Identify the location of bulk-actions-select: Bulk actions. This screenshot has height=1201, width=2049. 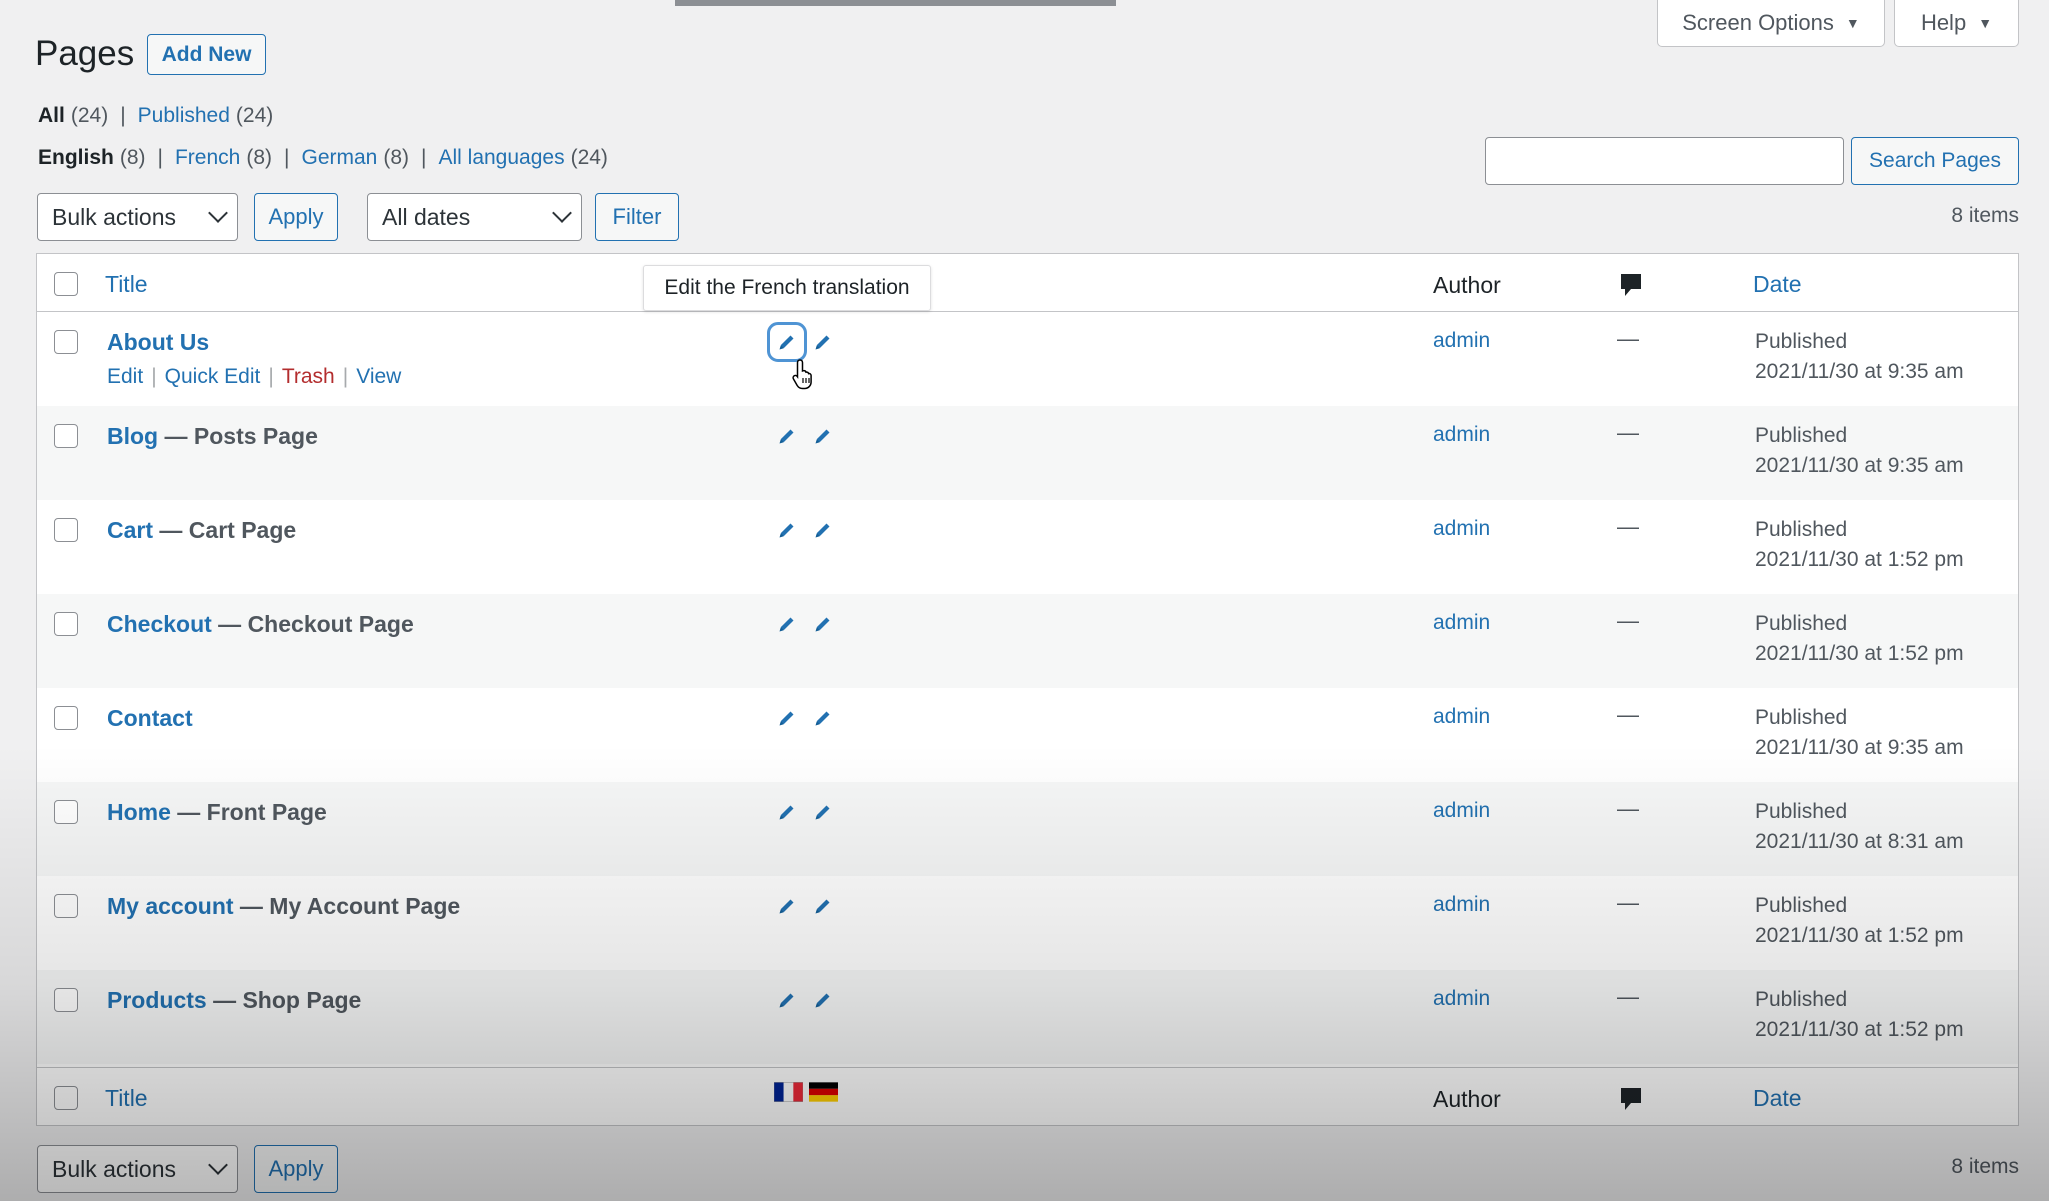
(137, 217).